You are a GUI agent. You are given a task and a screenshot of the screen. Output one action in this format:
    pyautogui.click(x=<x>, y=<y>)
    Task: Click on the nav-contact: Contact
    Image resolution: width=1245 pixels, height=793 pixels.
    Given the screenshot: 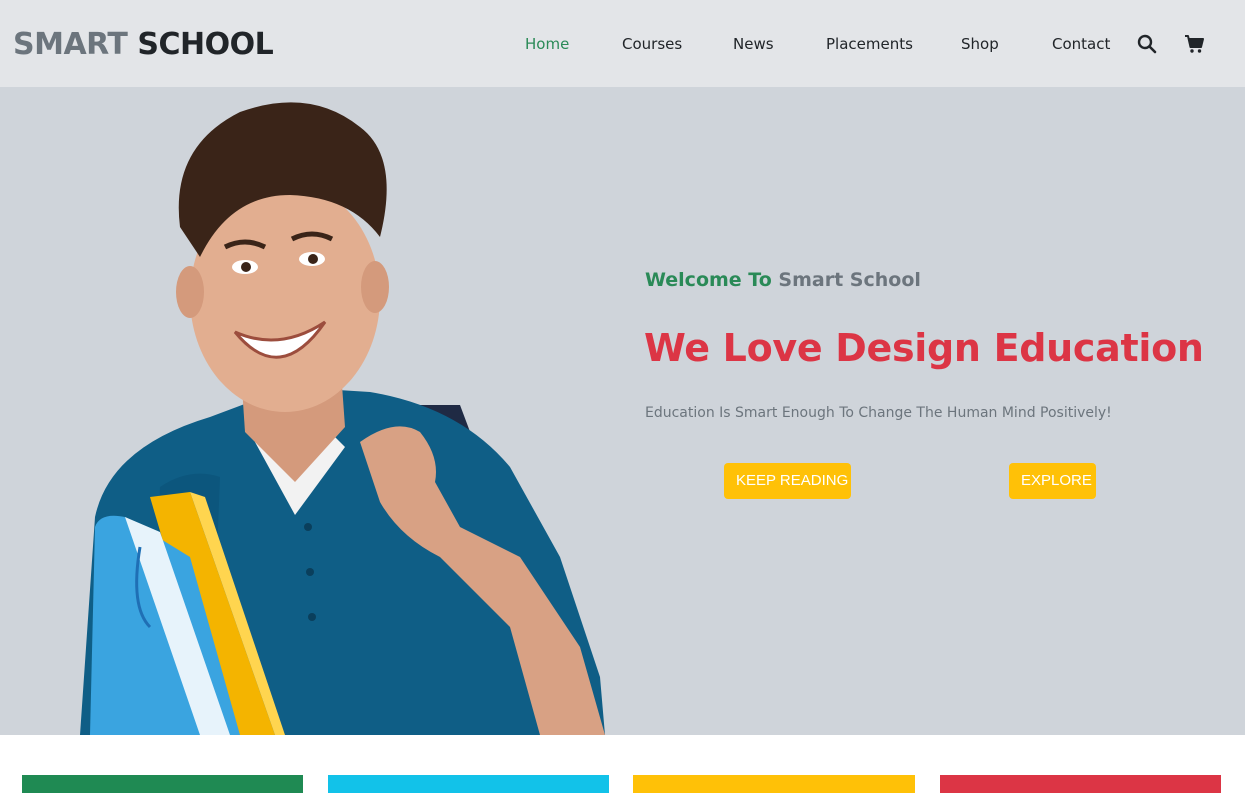 What is the action you would take?
    pyautogui.click(x=1081, y=44)
    